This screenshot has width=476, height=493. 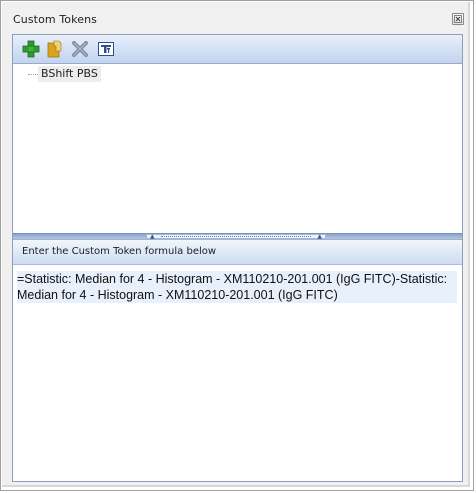 What do you see at coordinates (69, 74) in the screenshot?
I see `tree-item: BShift PBS` at bounding box center [69, 74].